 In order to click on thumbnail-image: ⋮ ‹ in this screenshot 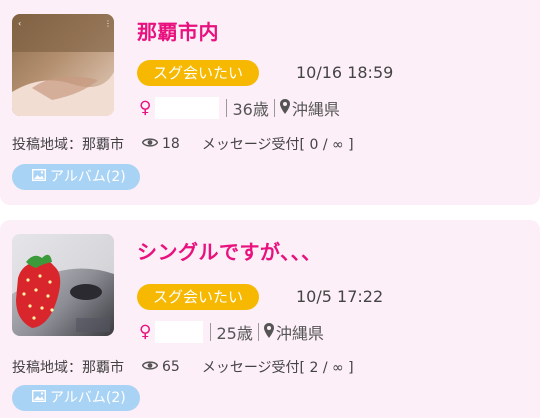, I will do `click(63, 65)`.